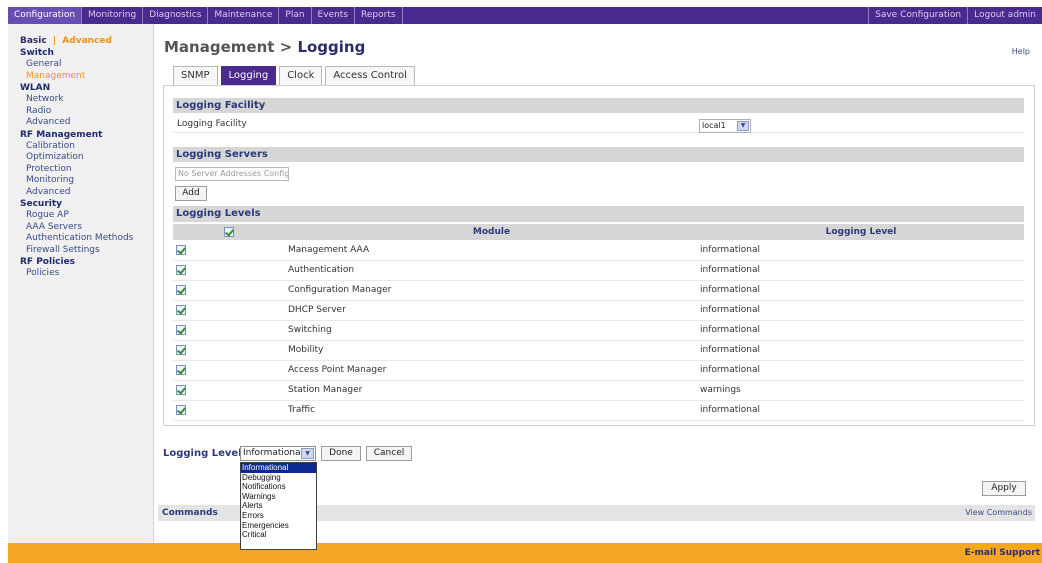  Describe the element at coordinates (86, 147) in the screenshot. I see `sidebar-item-calibration: Calibration` at that location.